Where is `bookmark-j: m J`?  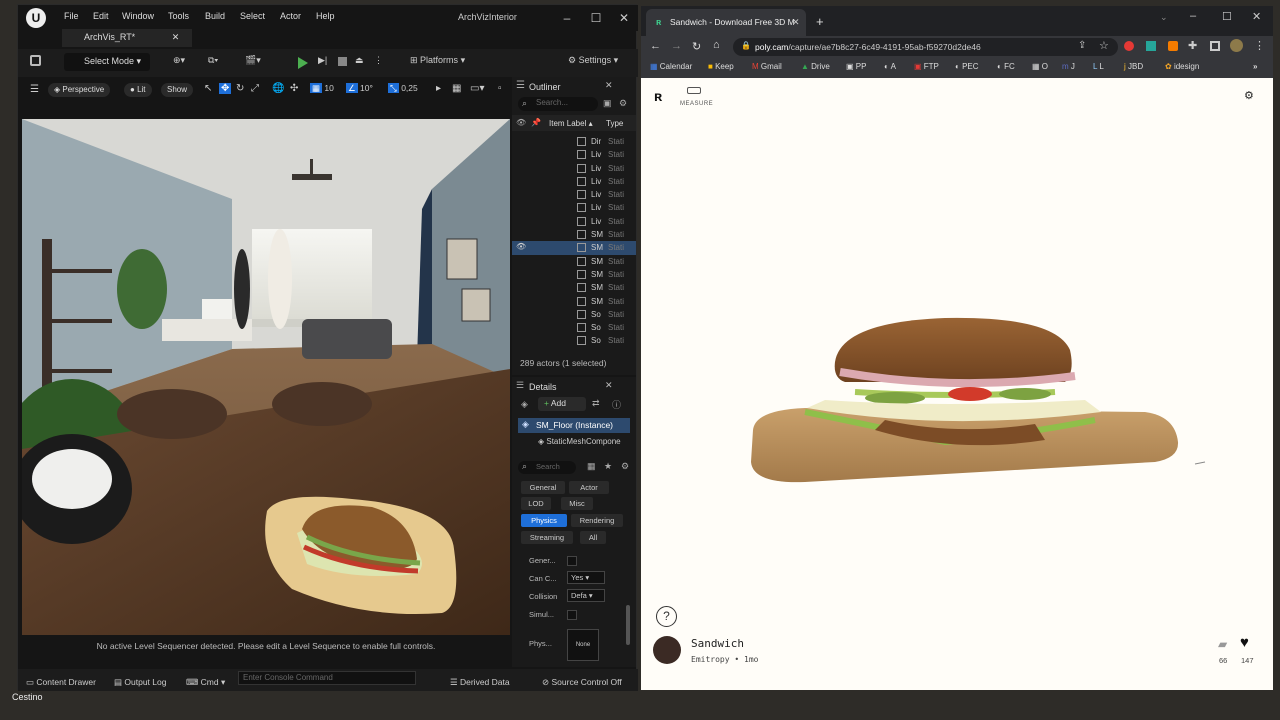
bookmark-j: m J is located at coordinates (1068, 66).